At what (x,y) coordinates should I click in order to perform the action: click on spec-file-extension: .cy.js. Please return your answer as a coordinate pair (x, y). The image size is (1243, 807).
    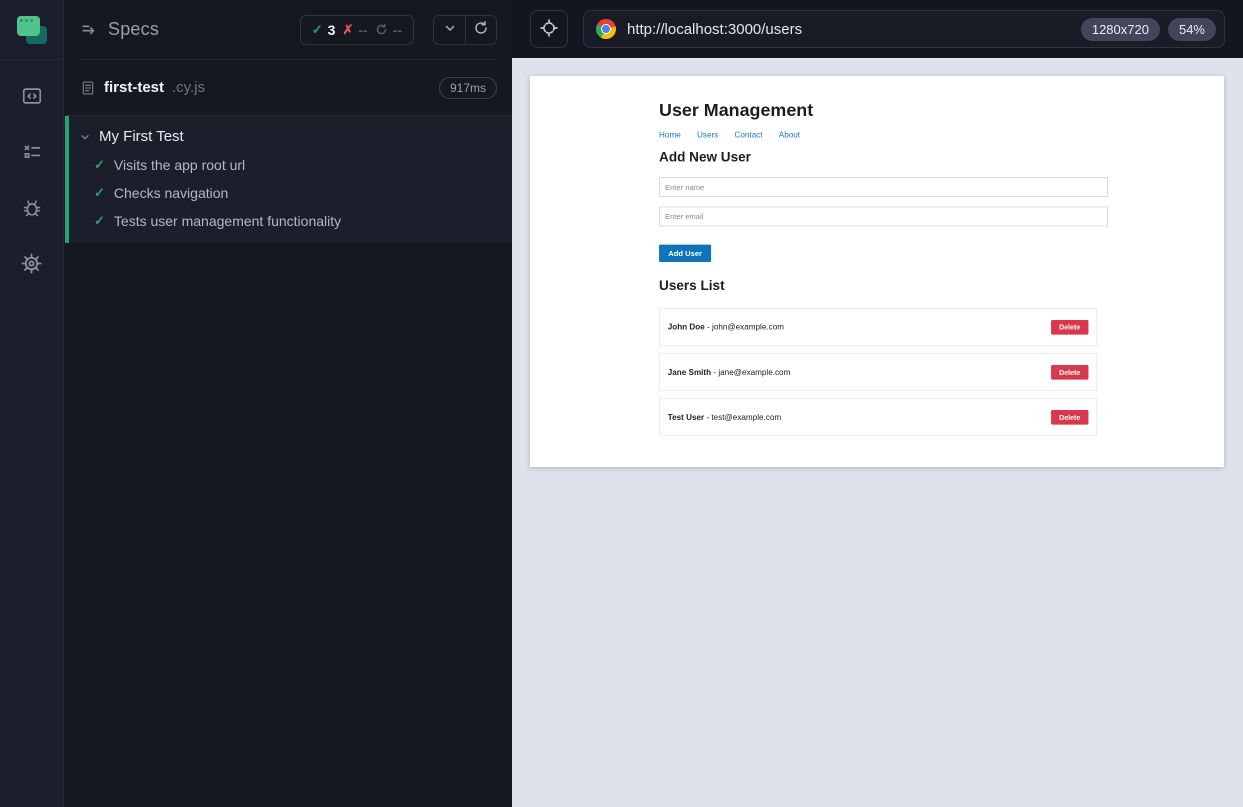
    Looking at the image, I should click on (189, 87).